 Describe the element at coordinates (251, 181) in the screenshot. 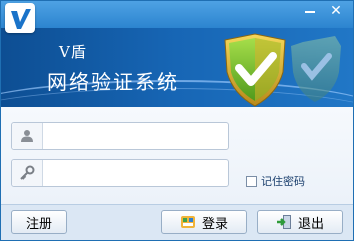

I see `remember-checkbox` at that location.